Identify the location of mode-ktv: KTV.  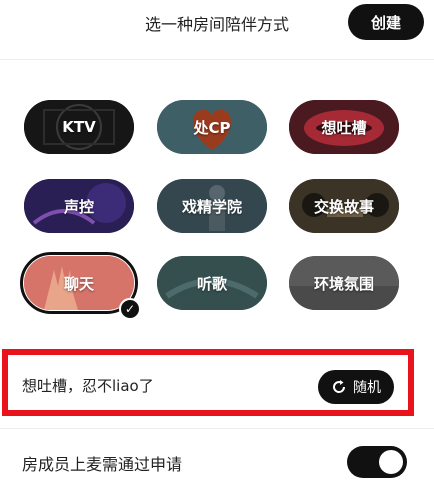
(79, 127).